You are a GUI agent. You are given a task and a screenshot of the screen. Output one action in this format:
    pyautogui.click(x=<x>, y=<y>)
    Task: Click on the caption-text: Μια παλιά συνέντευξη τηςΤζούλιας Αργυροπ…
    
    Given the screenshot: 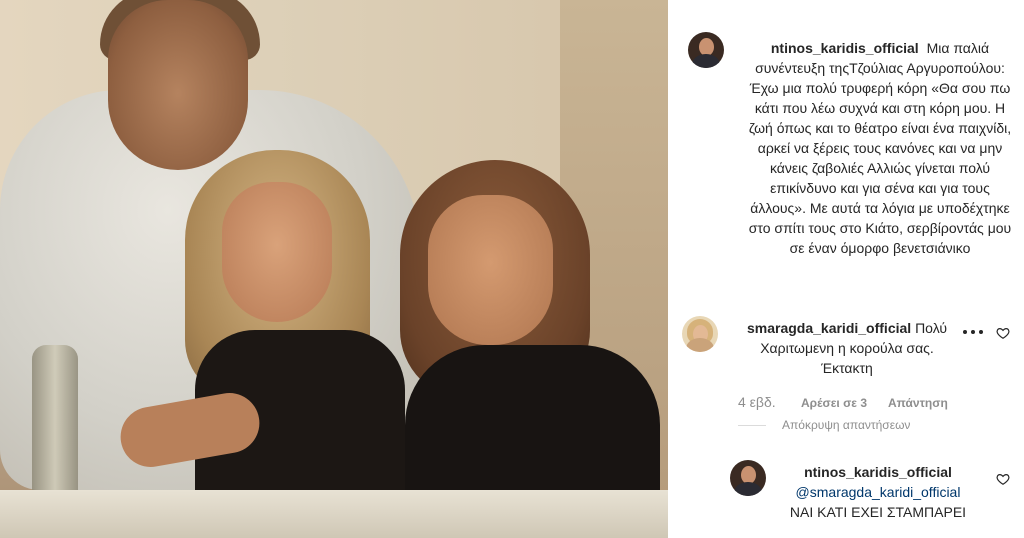 What is the action you would take?
    pyautogui.click(x=880, y=148)
    